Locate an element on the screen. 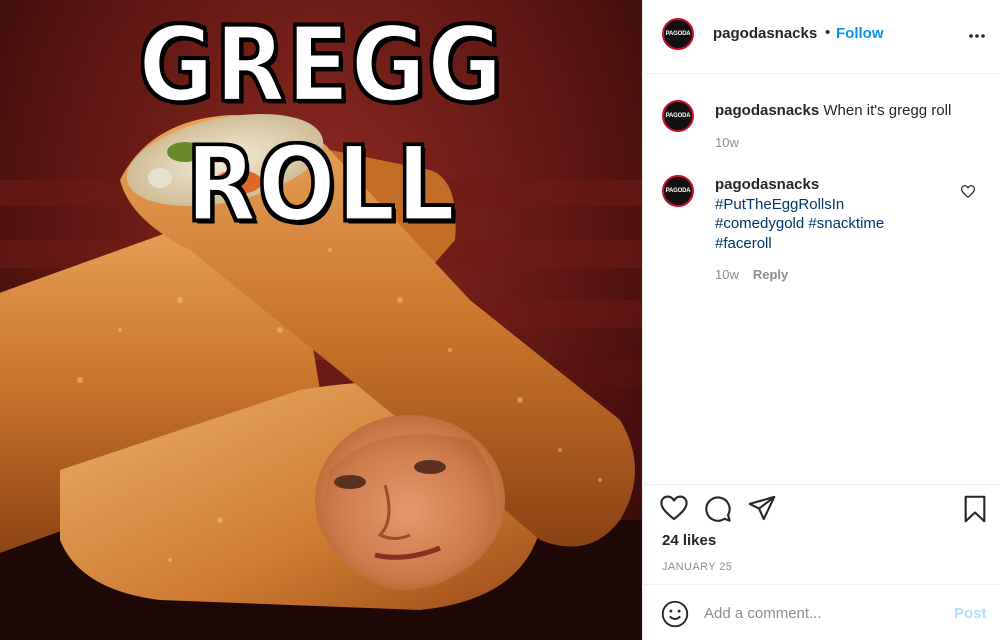  post-header: PAGODA pagodasnacks • Follow is located at coordinates (821, 37).